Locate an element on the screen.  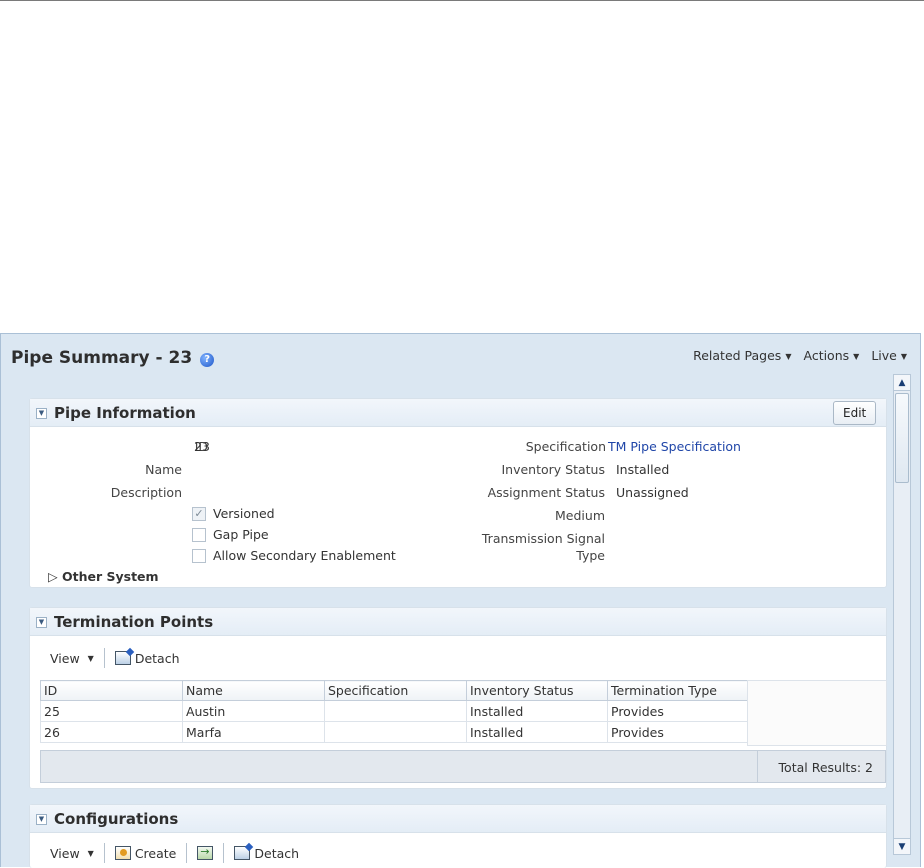
assignment-status-value: Unassigned is located at coordinates (652, 492).